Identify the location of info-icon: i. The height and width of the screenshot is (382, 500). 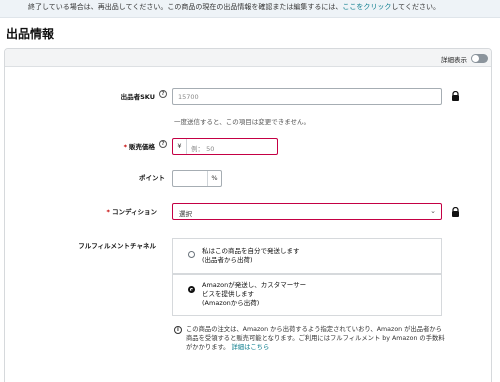
(178, 330).